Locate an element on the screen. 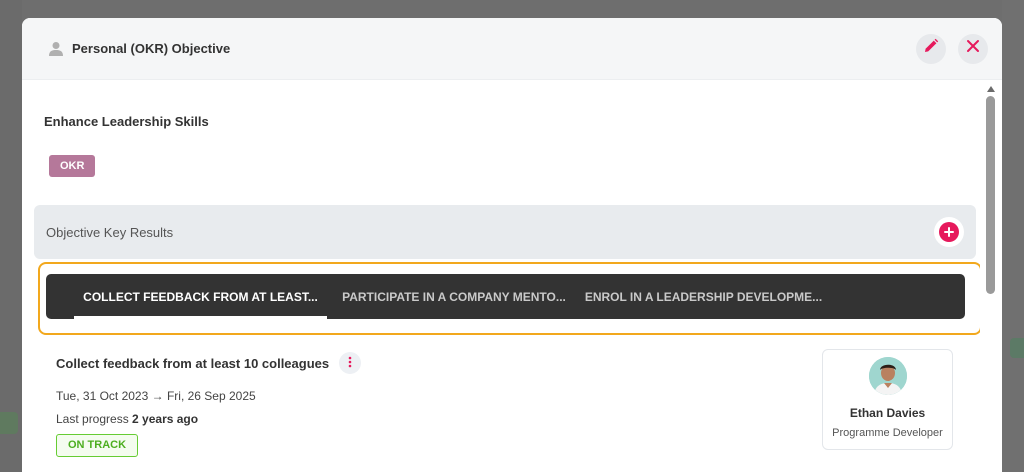  background-app-right is located at coordinates (1013, 236).